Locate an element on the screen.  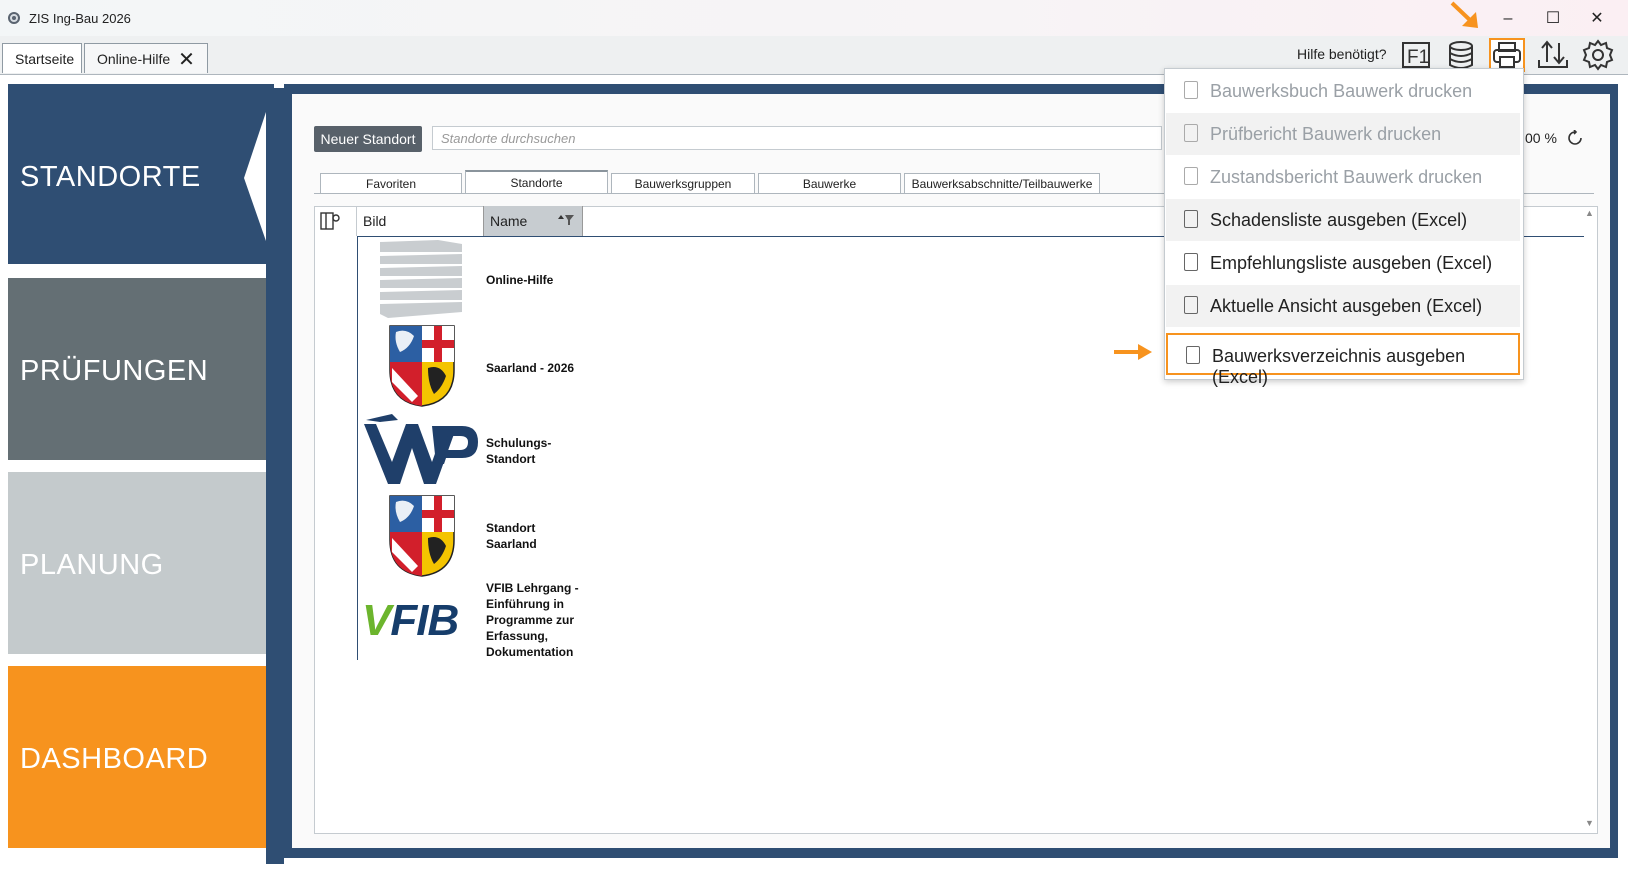
menu-item-label: Empfehlungsliste ausgeben (Excel) is located at coordinates (1351, 263).